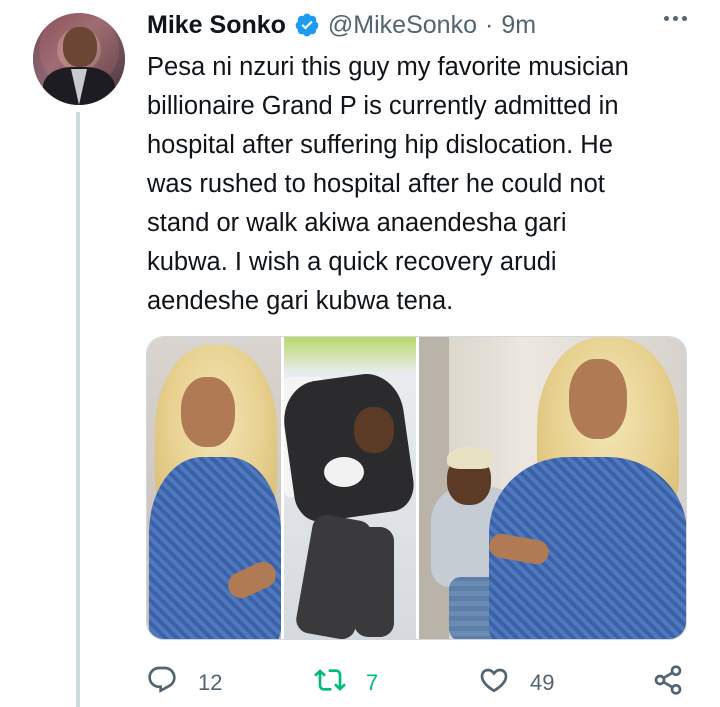 The width and height of the screenshot is (720, 707). I want to click on author-avatar, so click(79, 59).